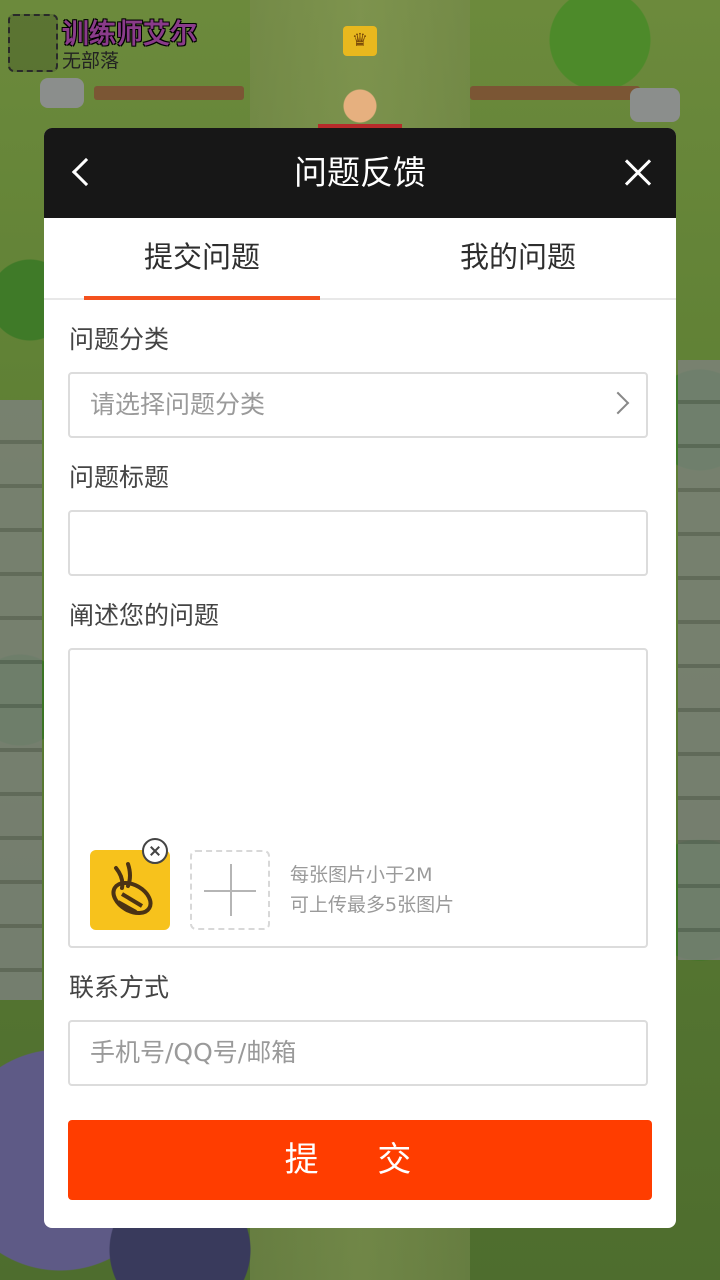 The height and width of the screenshot is (1280, 720). I want to click on upload-count-hint: 可上传最多5张图片, so click(372, 905).